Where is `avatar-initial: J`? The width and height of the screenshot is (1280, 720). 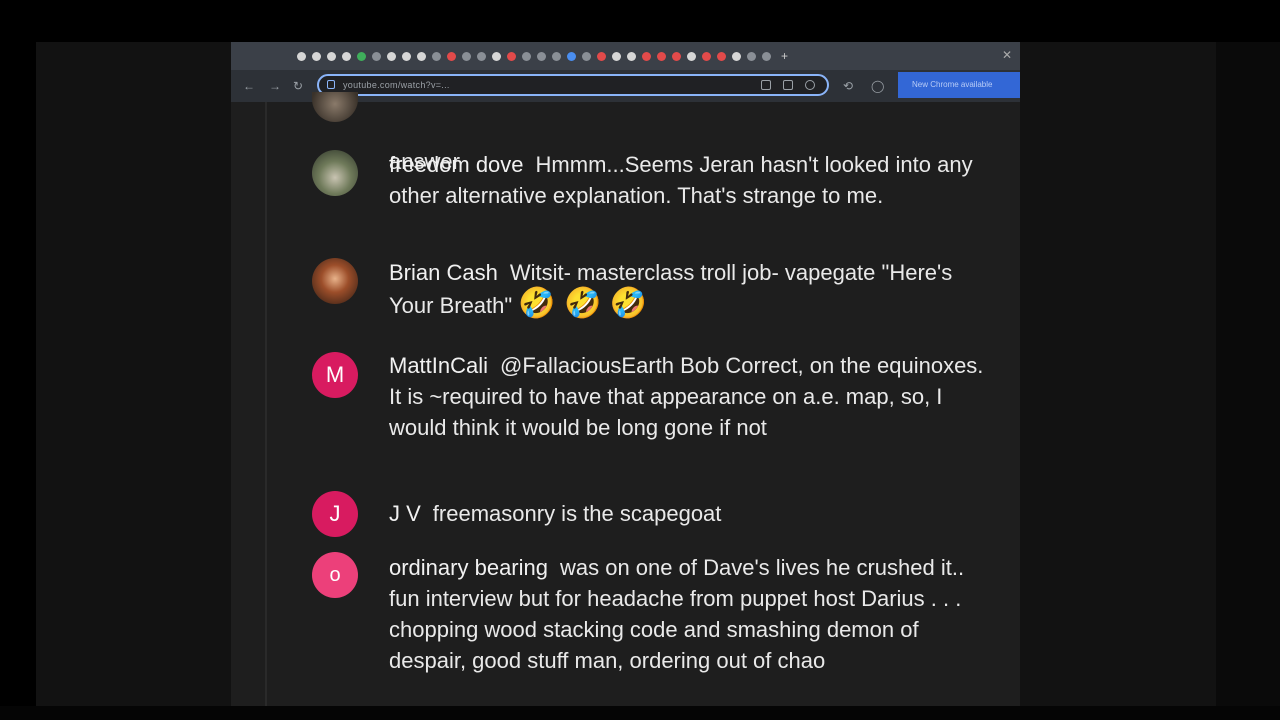 avatar-initial: J is located at coordinates (335, 513).